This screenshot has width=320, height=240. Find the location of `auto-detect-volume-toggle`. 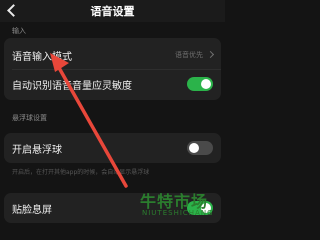

auto-detect-volume-toggle is located at coordinates (200, 84).